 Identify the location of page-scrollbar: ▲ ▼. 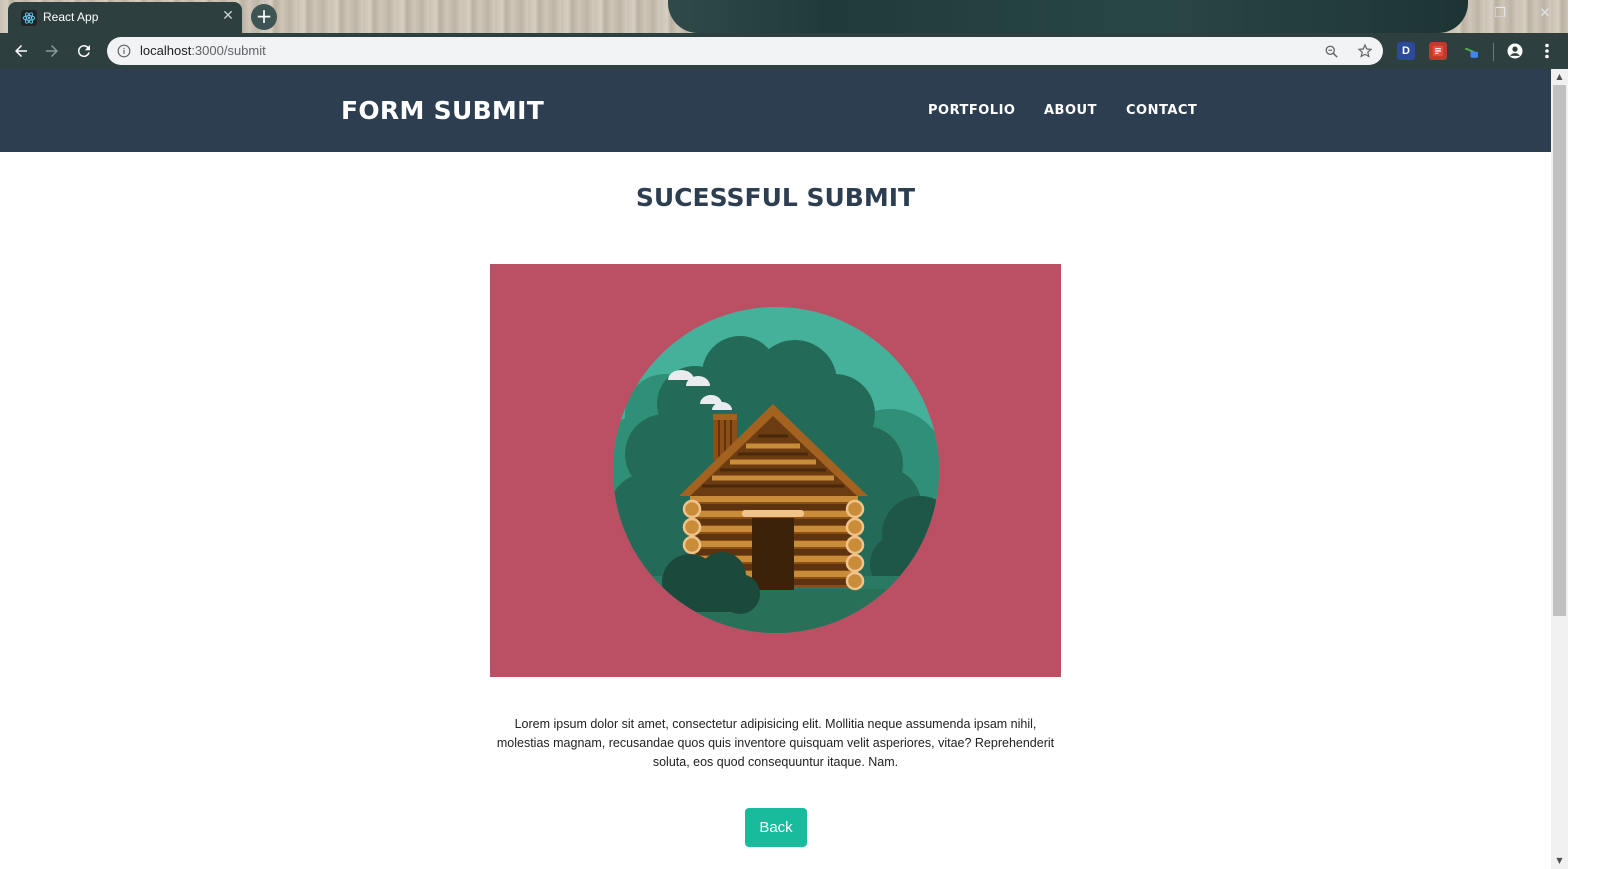
(1559, 469).